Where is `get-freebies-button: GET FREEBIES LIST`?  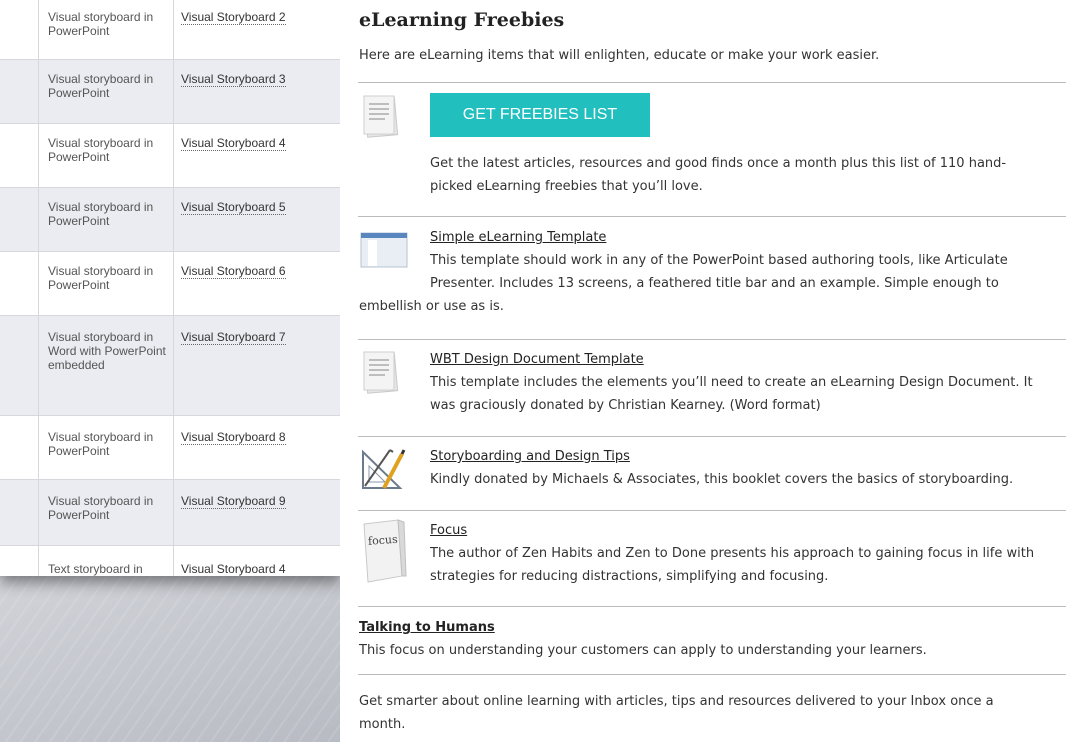
get-freebies-button: GET FREEBIES LIST is located at coordinates (540, 115).